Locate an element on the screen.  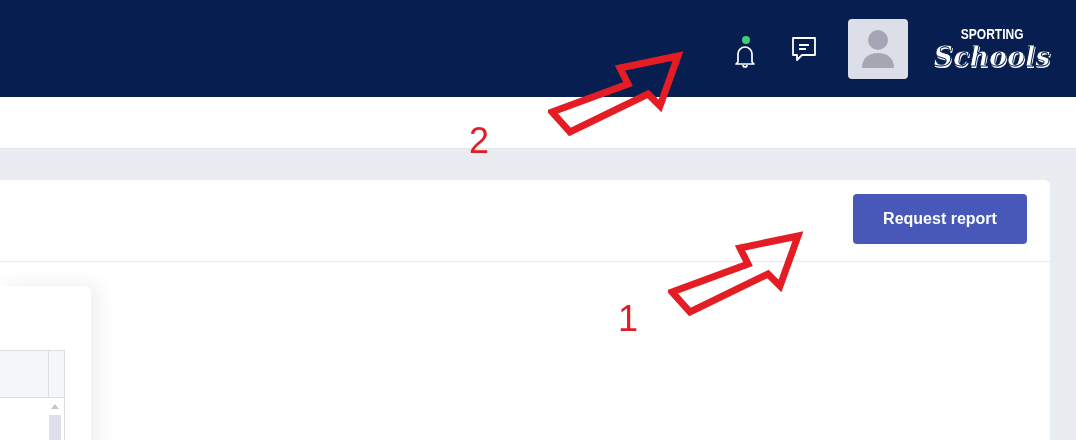
annotation-number: 1 is located at coordinates (628, 319).